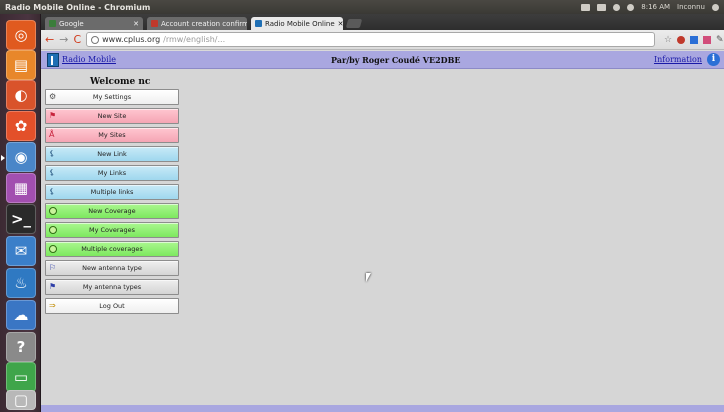 This screenshot has width=724, height=412. What do you see at coordinates (112, 135) in the screenshot?
I see `menu-button-my-sites: Å My Sites` at bounding box center [112, 135].